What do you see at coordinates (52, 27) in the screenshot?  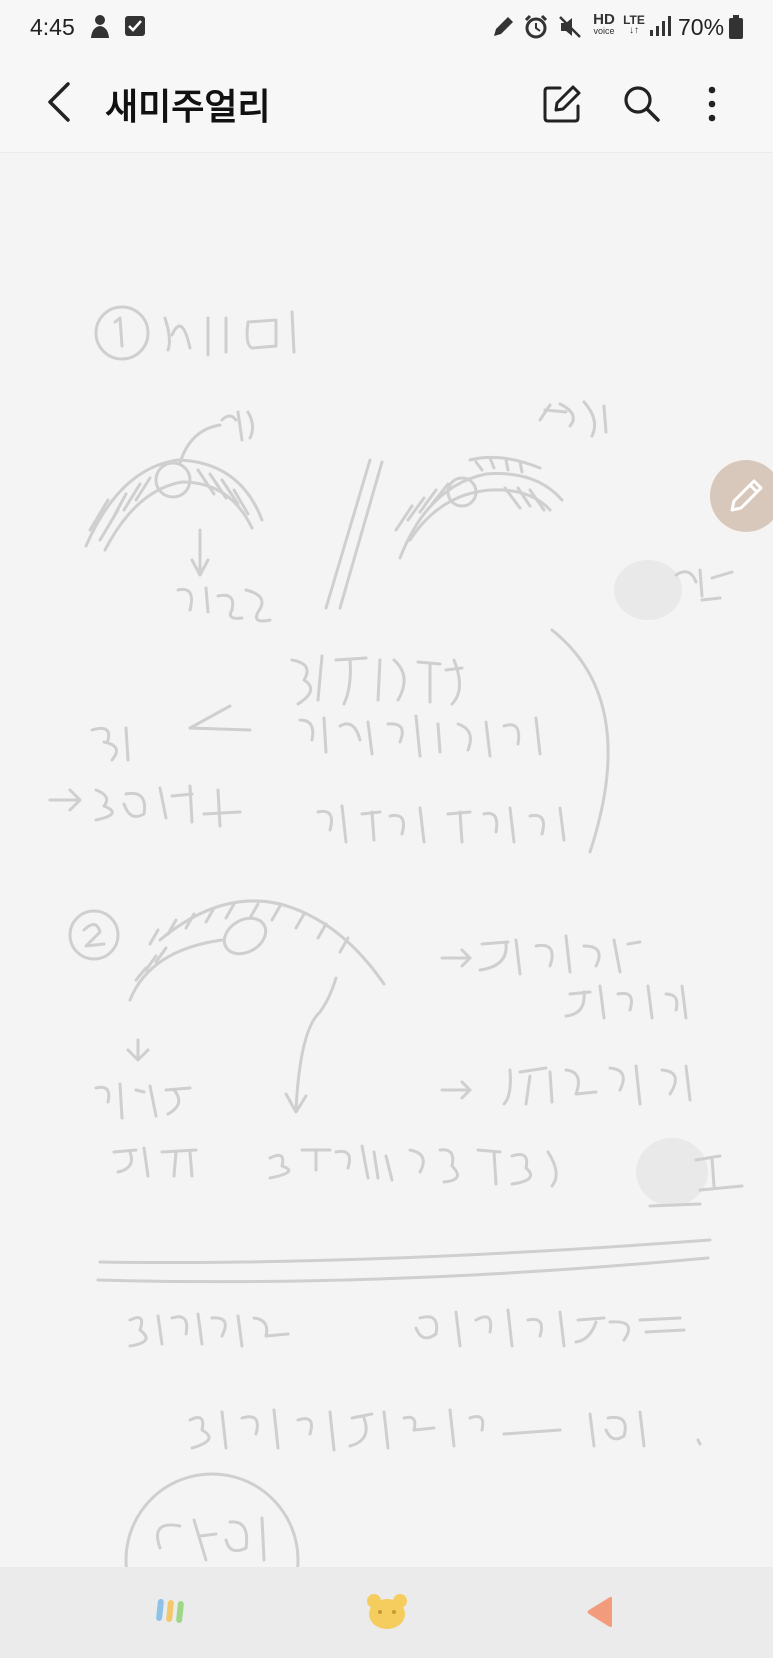 I see `status-time: 4:45` at bounding box center [52, 27].